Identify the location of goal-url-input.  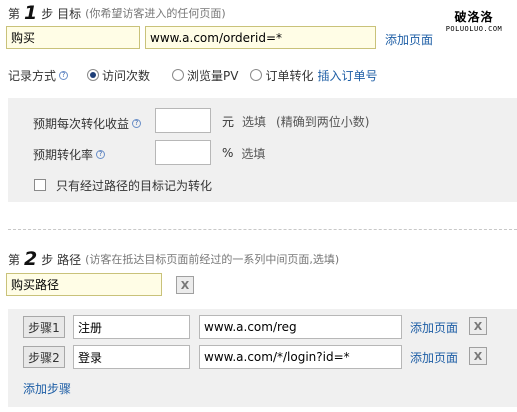
(260, 37).